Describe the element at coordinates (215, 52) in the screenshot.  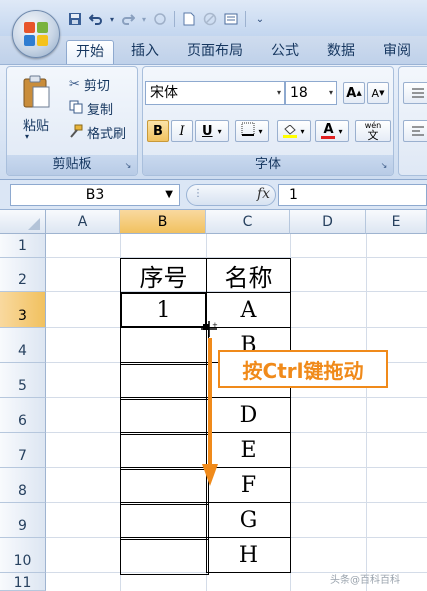
I see `tab-page-layout: 页面布局` at that location.